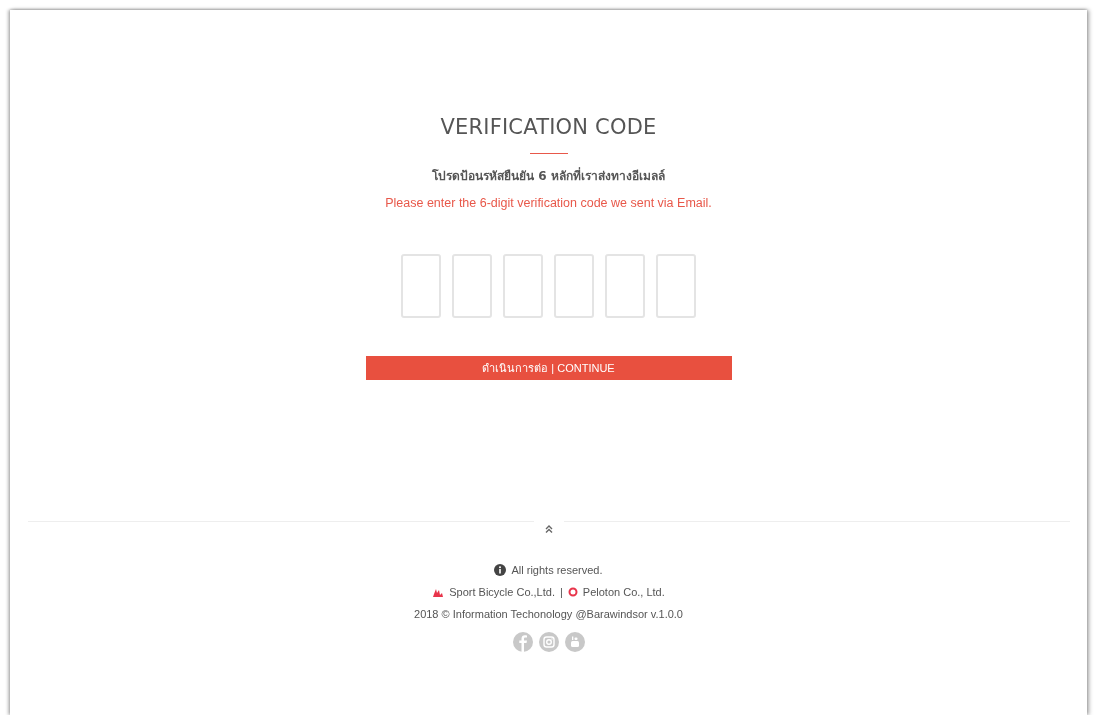 The height and width of the screenshot is (715, 1095). What do you see at coordinates (522, 642) in the screenshot?
I see `facebook-icon` at bounding box center [522, 642].